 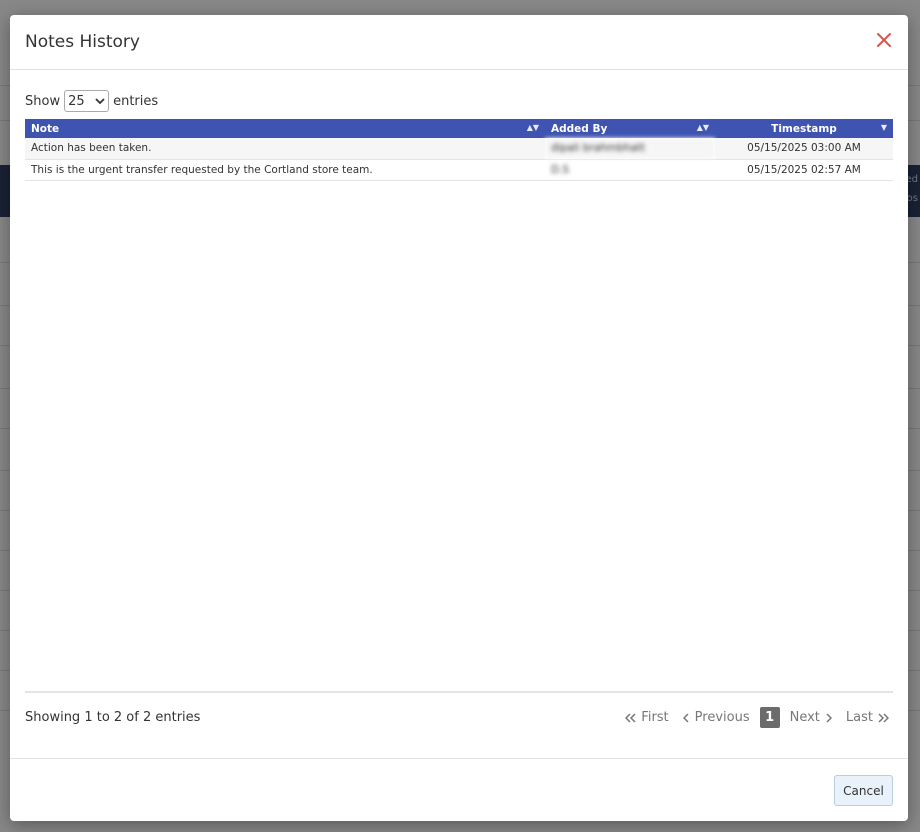 What do you see at coordinates (459, 42) in the screenshot?
I see `modal-header: Notes History` at bounding box center [459, 42].